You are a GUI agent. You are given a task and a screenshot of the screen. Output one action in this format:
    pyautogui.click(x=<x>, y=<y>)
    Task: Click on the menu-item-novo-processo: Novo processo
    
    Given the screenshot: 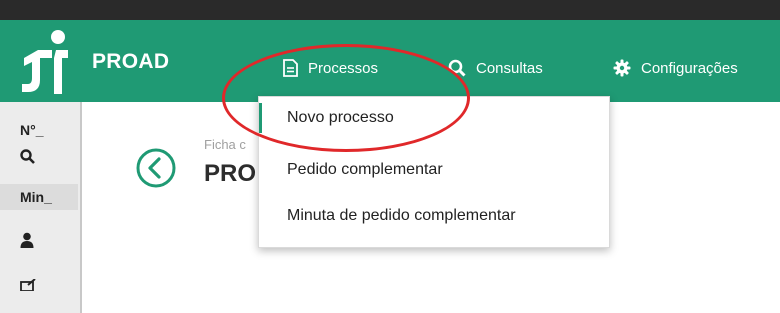 What is the action you would take?
    pyautogui.click(x=340, y=118)
    